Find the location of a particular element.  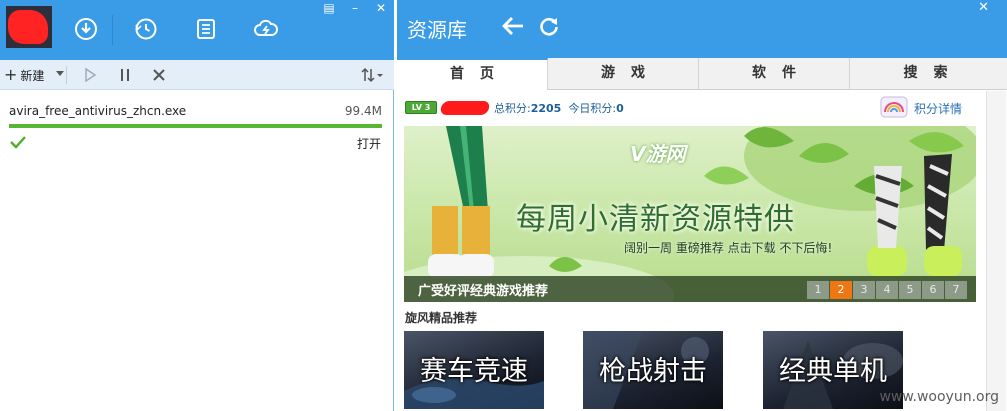

download-size: 99.4M is located at coordinates (363, 111).